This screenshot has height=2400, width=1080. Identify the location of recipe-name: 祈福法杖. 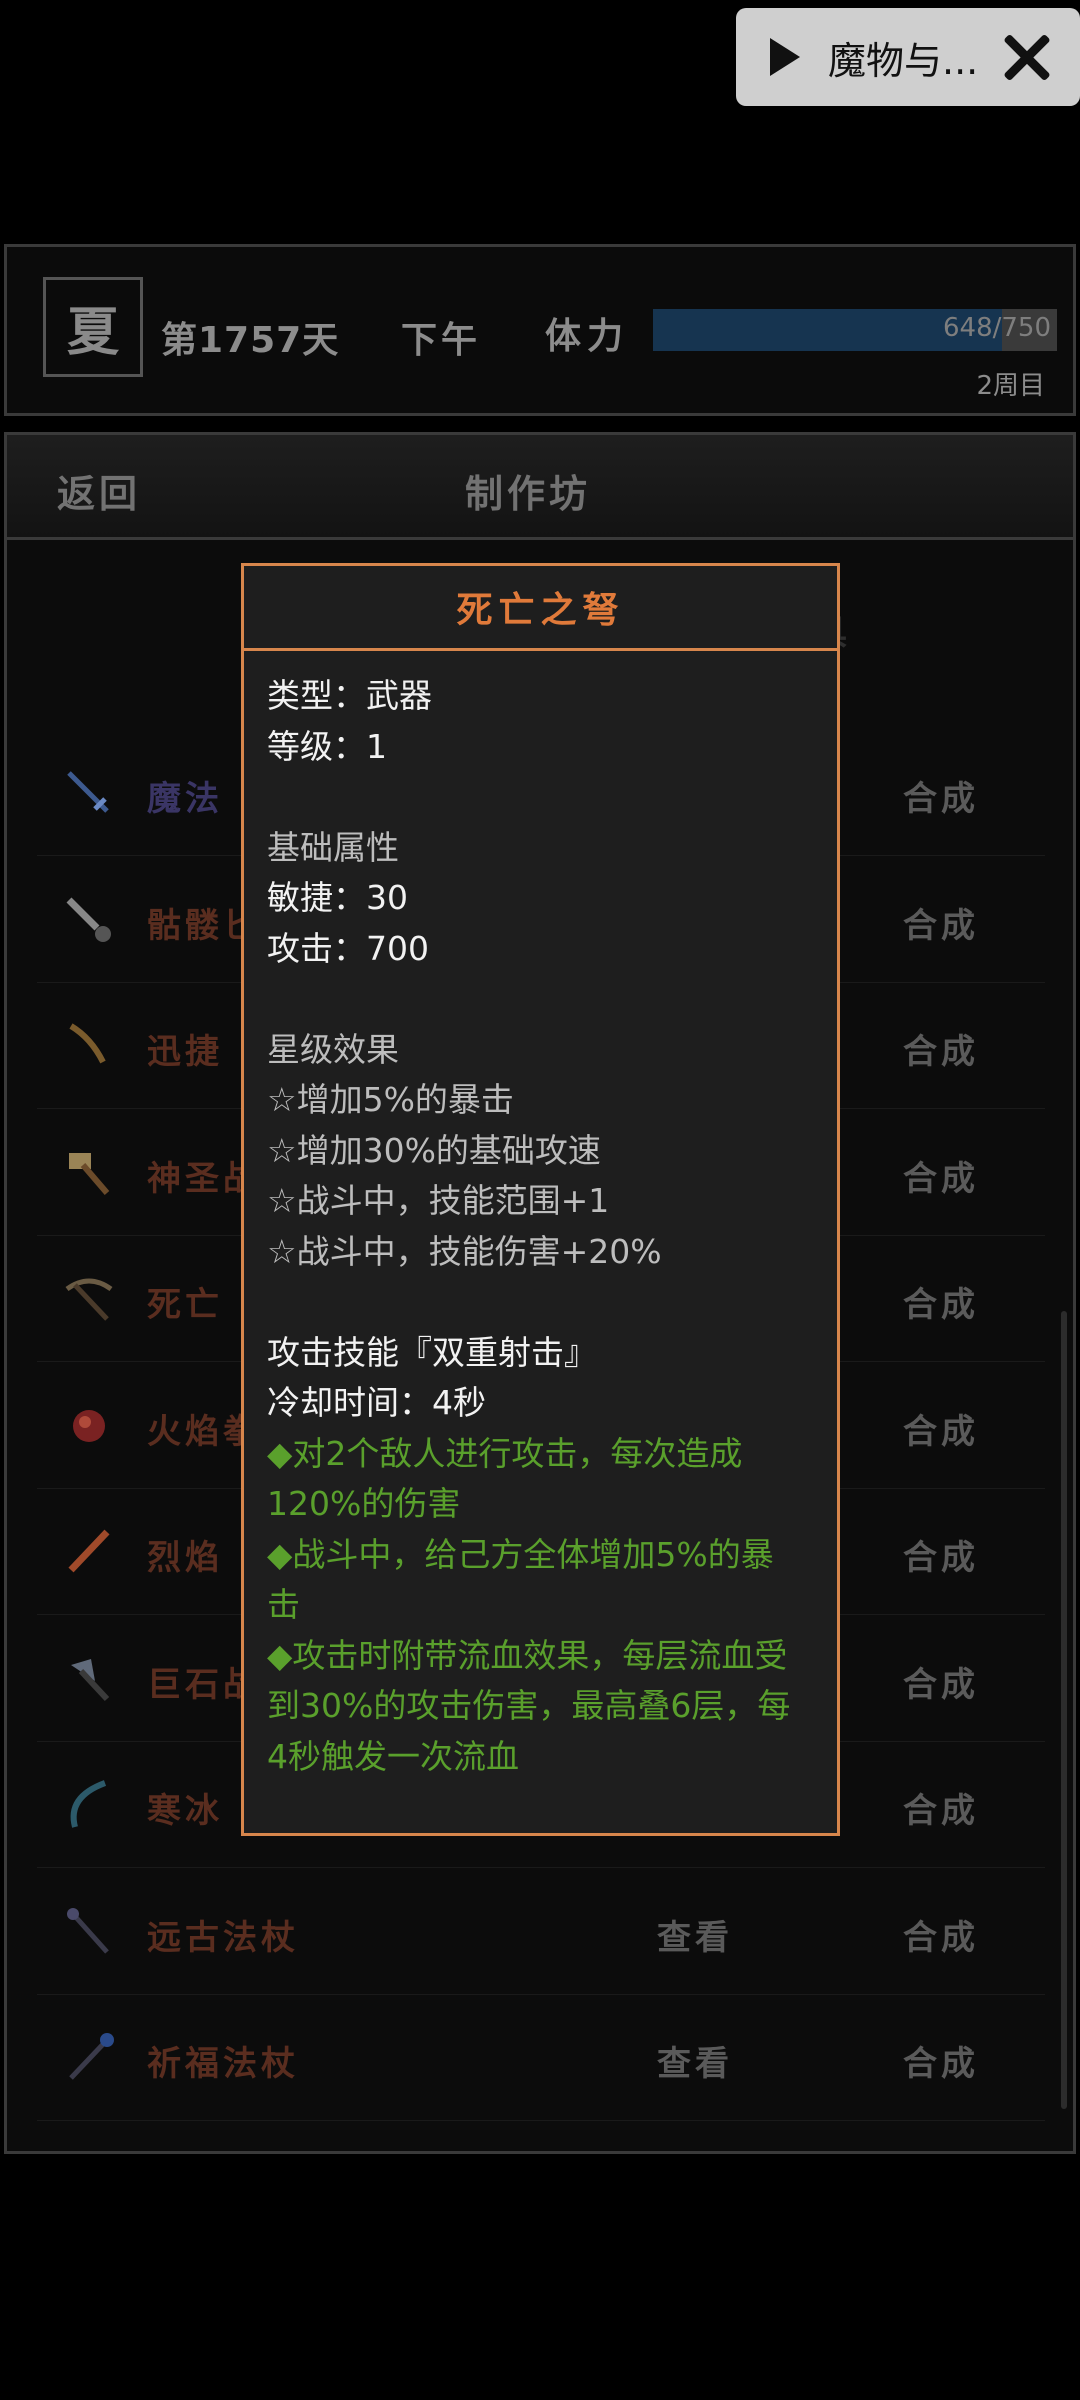
(223, 2064).